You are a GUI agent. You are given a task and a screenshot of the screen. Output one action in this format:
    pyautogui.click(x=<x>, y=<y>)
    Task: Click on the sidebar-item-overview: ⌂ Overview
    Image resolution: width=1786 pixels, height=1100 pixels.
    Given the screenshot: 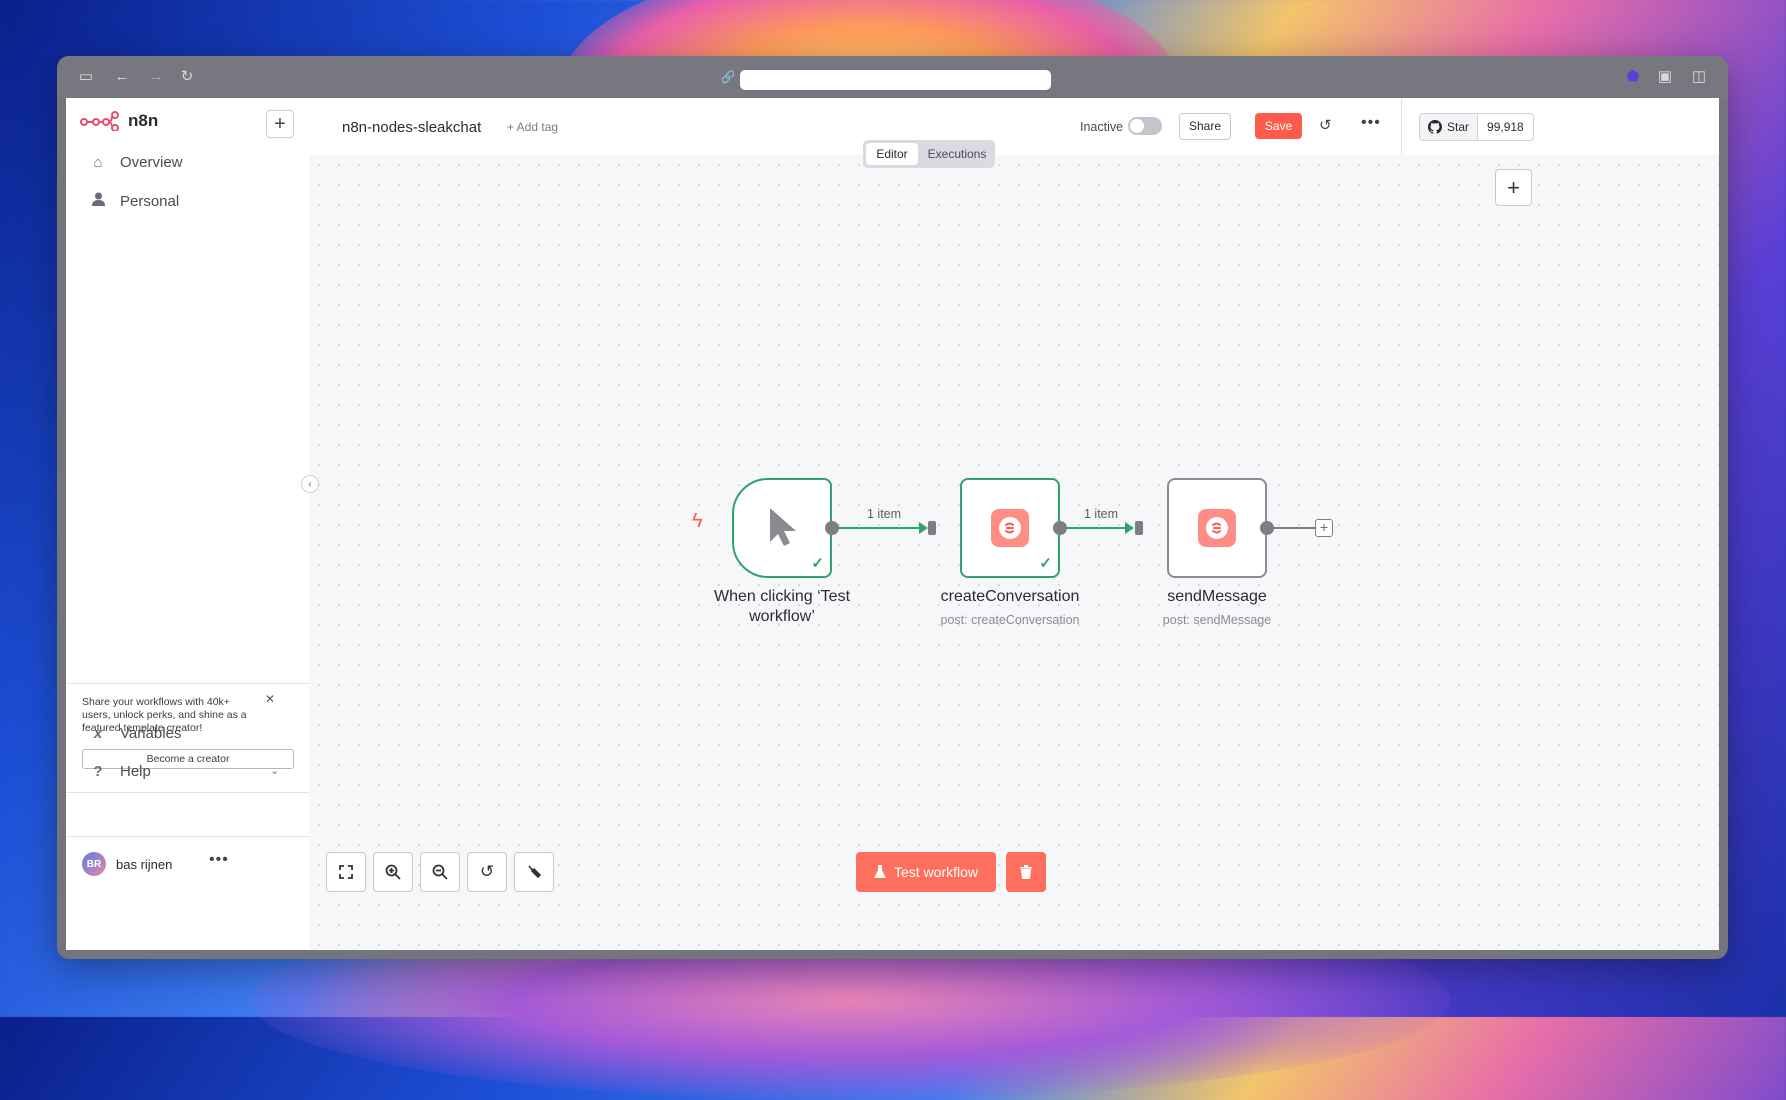 What is the action you would take?
    pyautogui.click(x=136, y=162)
    